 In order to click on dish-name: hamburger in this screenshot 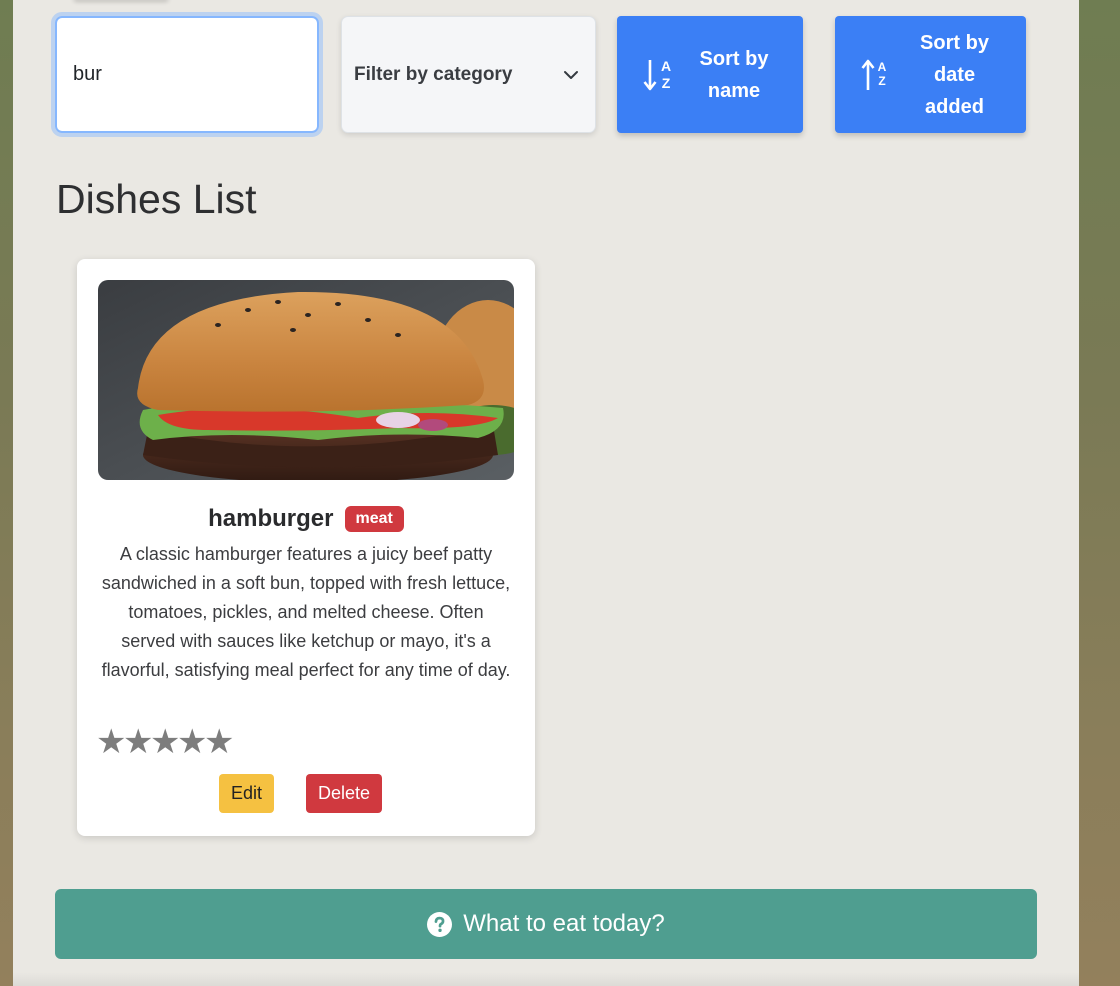, I will do `click(271, 518)`.